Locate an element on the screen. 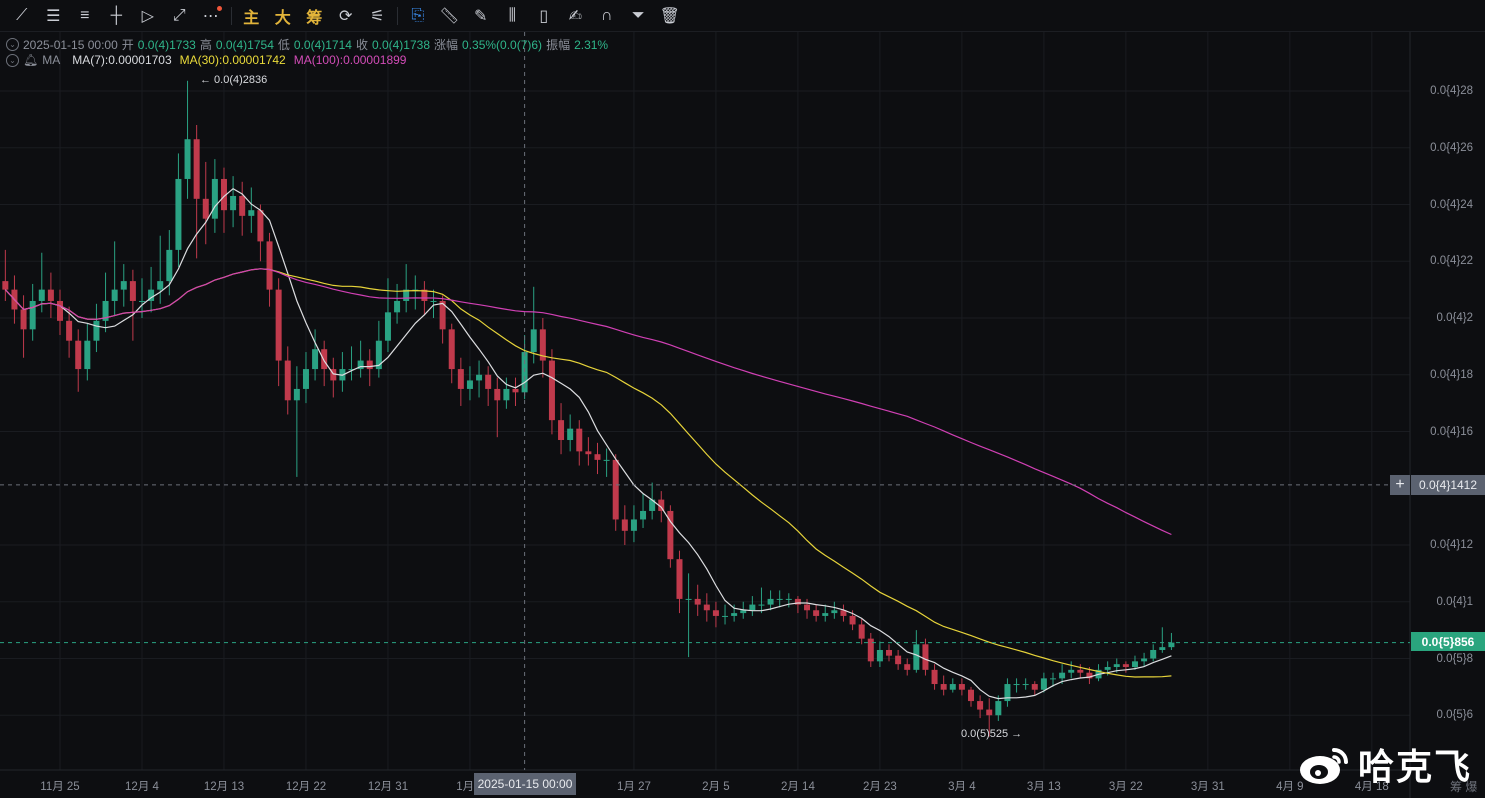 Image resolution: width=1485 pixels, height=798 pixels. trend-line-icon: ⟋ is located at coordinates (22, 16).